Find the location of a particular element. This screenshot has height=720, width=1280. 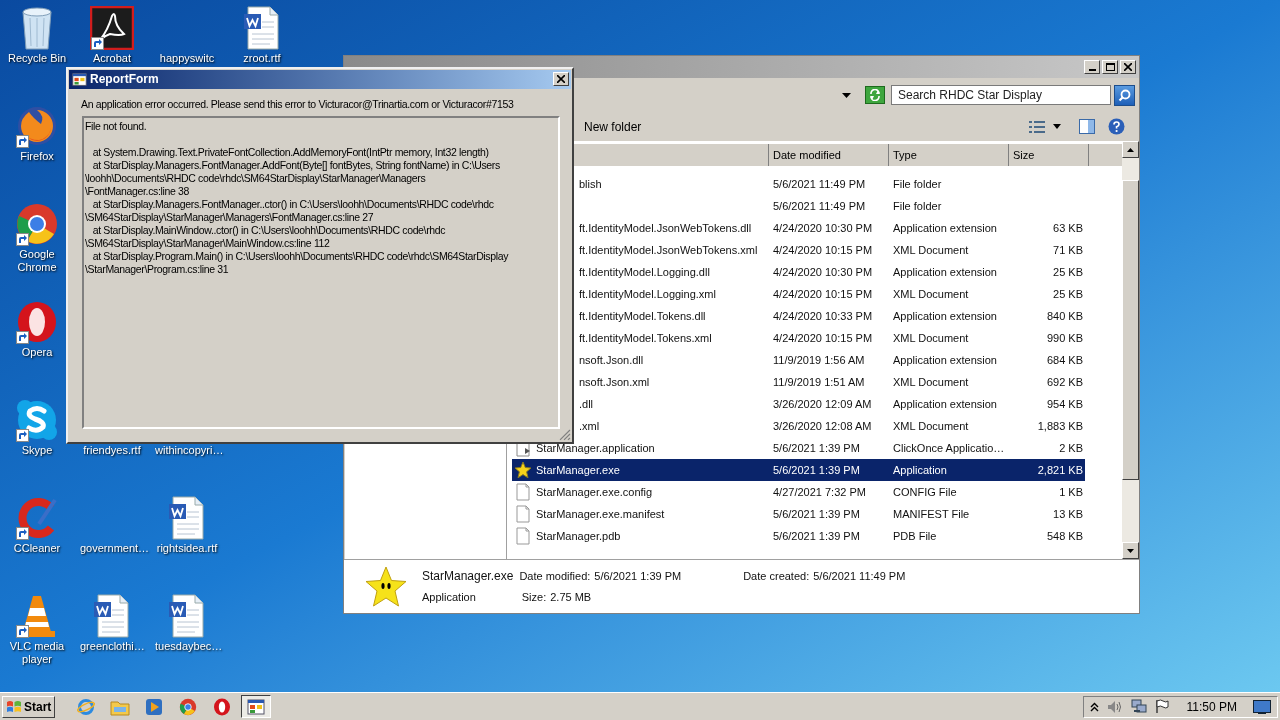

date-created-value: 5/6/2021 11:49 PM is located at coordinates (859, 576).